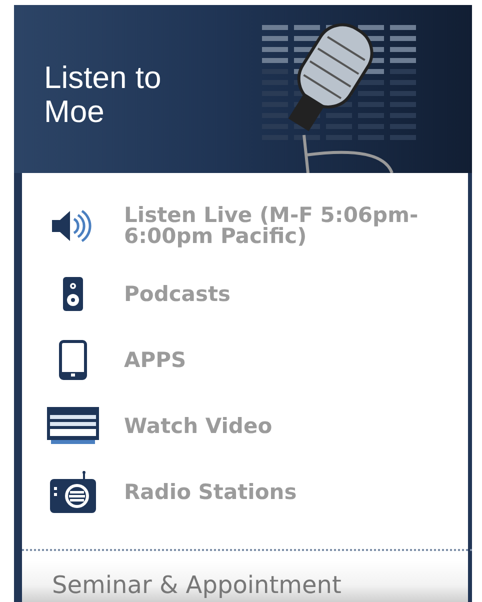 This screenshot has width=482, height=602. I want to click on menu-link: APPS, so click(245, 360).